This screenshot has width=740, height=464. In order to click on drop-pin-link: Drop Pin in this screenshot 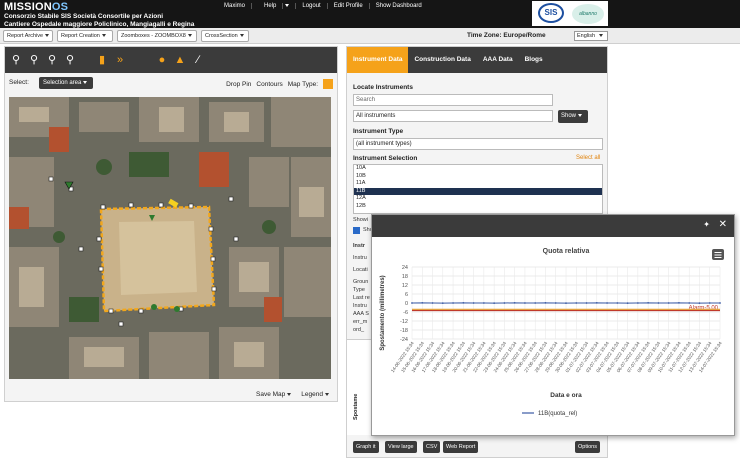, I will do `click(238, 84)`.